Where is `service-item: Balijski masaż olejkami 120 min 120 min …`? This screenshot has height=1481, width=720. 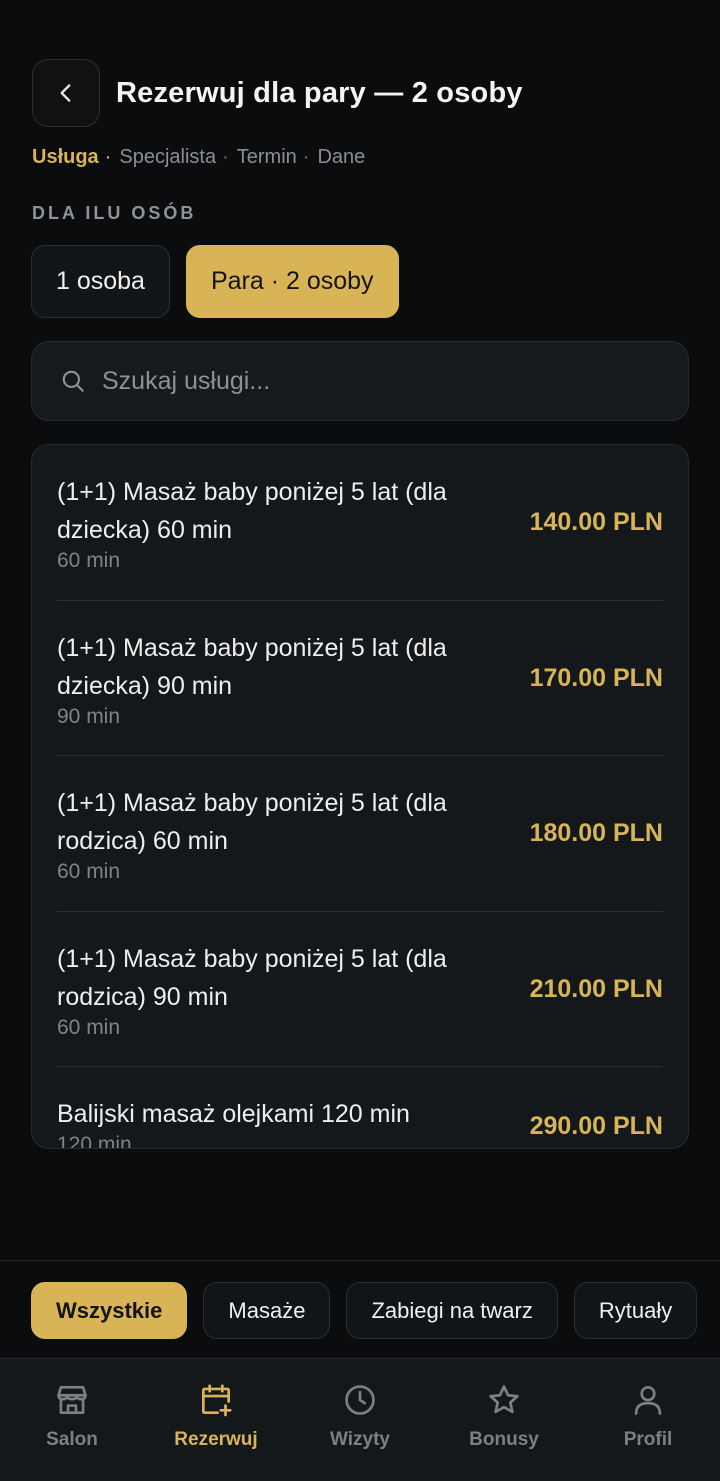 service-item: Balijski masaż olejkami 120 min 120 min … is located at coordinates (360, 1108).